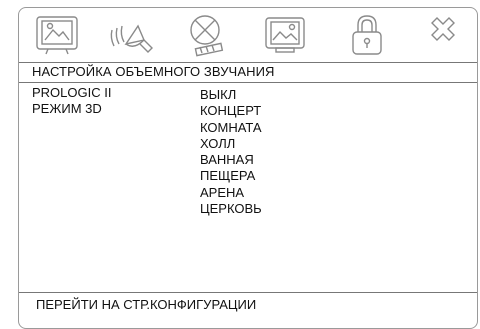  What do you see at coordinates (367, 34) in the screenshot?
I see `password-setup-icon` at bounding box center [367, 34].